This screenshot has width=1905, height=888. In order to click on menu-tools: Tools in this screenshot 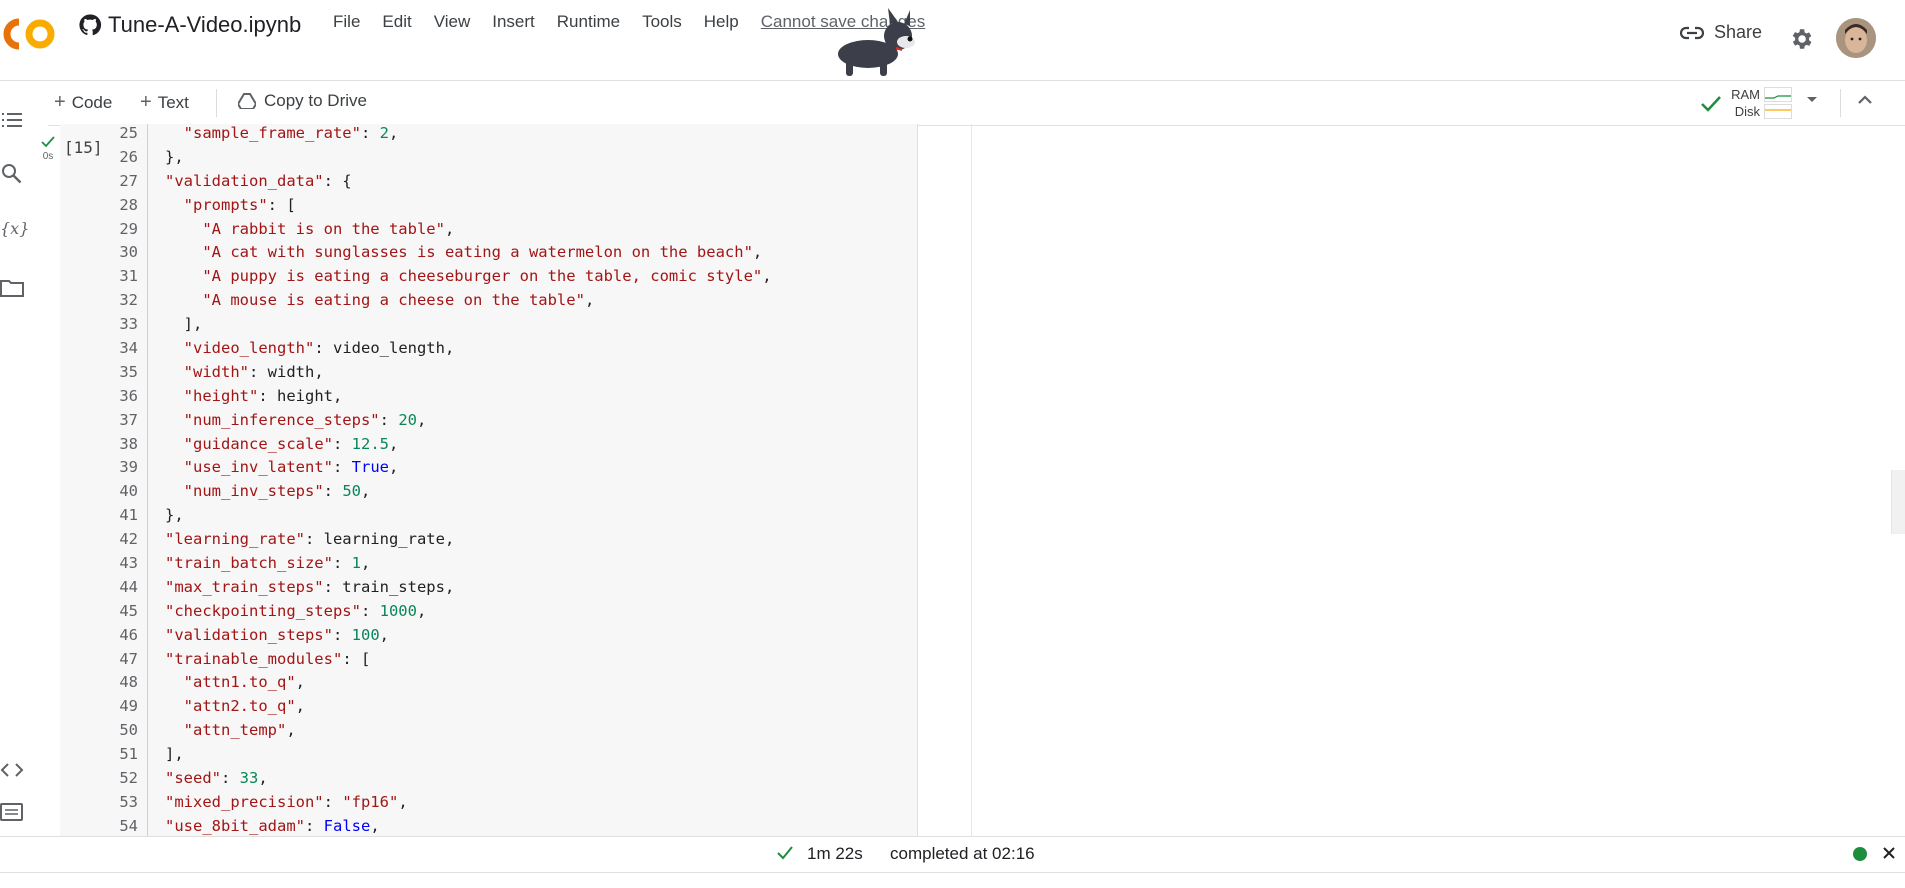, I will do `click(662, 22)`.